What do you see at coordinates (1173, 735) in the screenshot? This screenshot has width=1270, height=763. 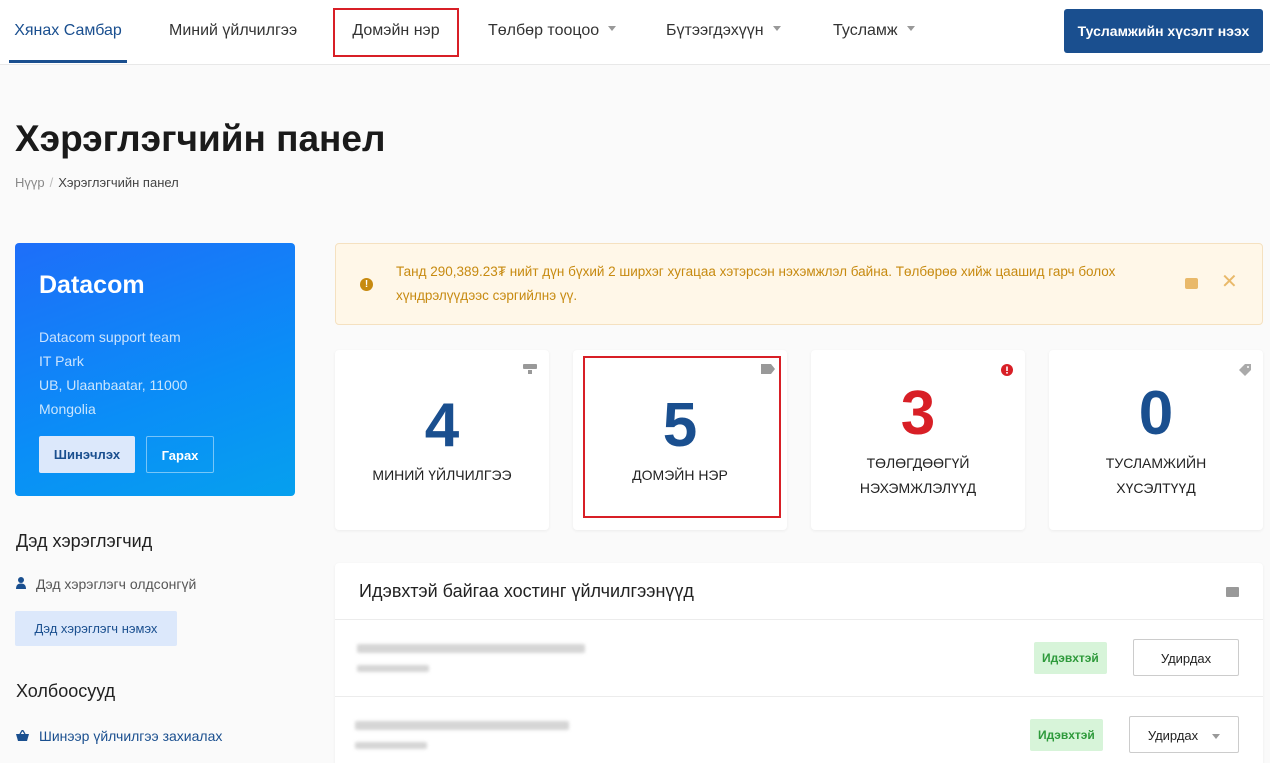 I see `manage-label: Удирдах` at bounding box center [1173, 735].